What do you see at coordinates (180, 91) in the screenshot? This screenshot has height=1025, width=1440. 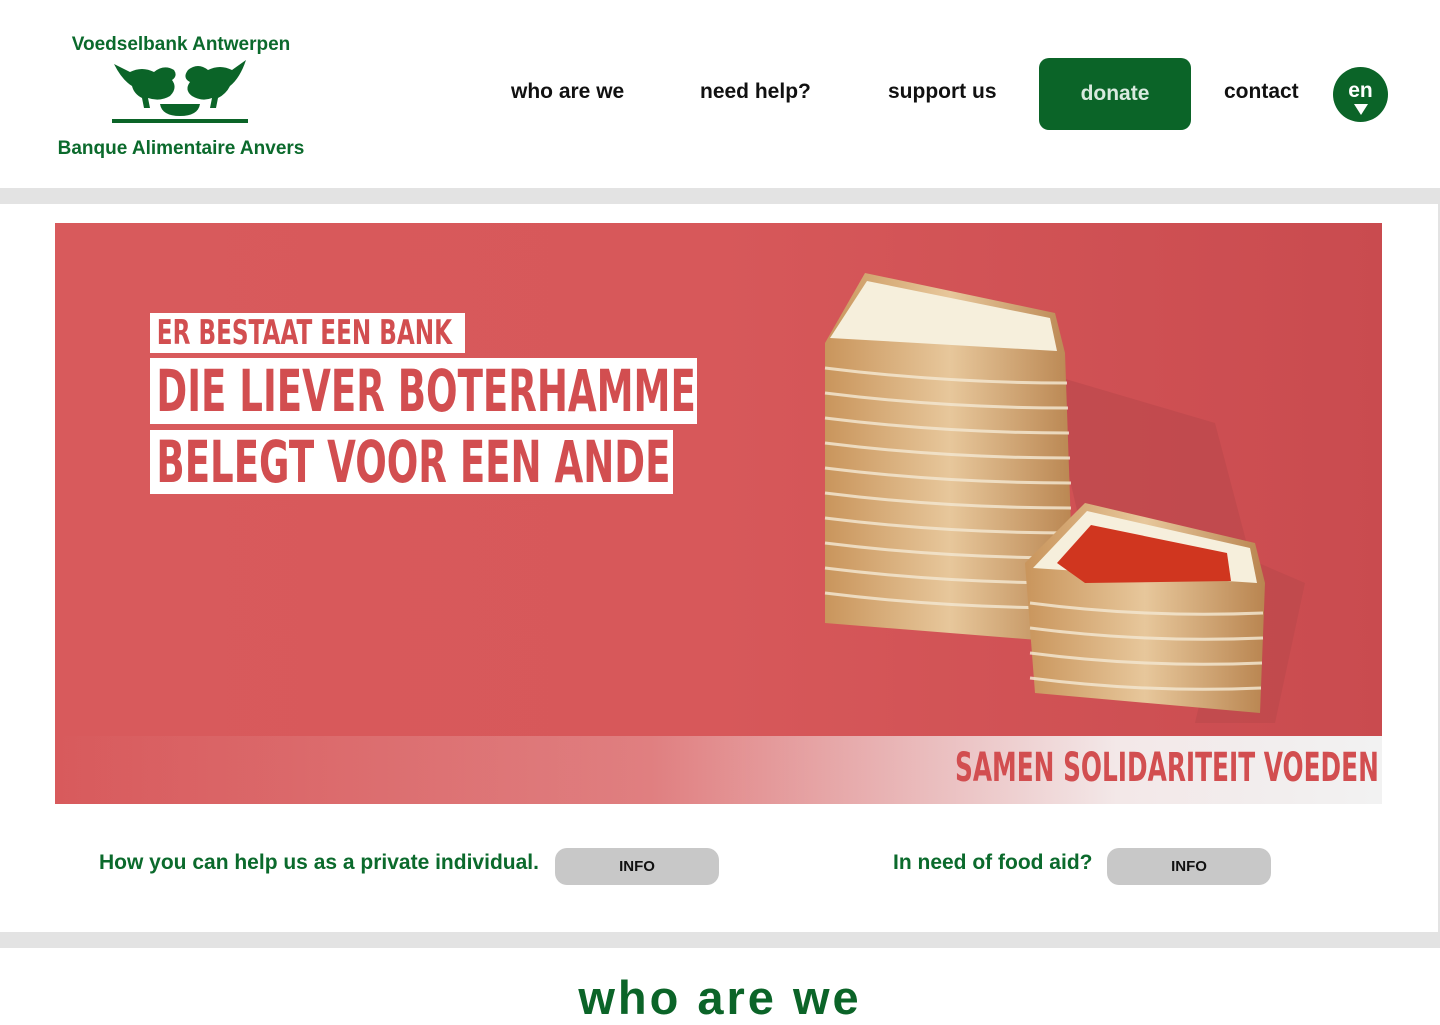 I see `birds-logo-icon` at bounding box center [180, 91].